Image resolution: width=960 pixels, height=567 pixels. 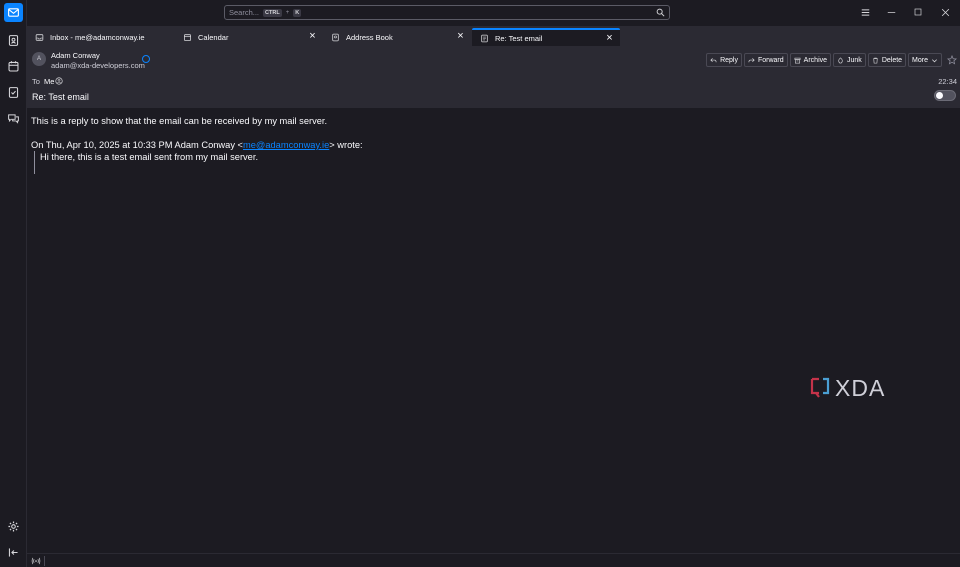 What do you see at coordinates (860, 388) in the screenshot?
I see `xda-wordmark: XDA` at bounding box center [860, 388].